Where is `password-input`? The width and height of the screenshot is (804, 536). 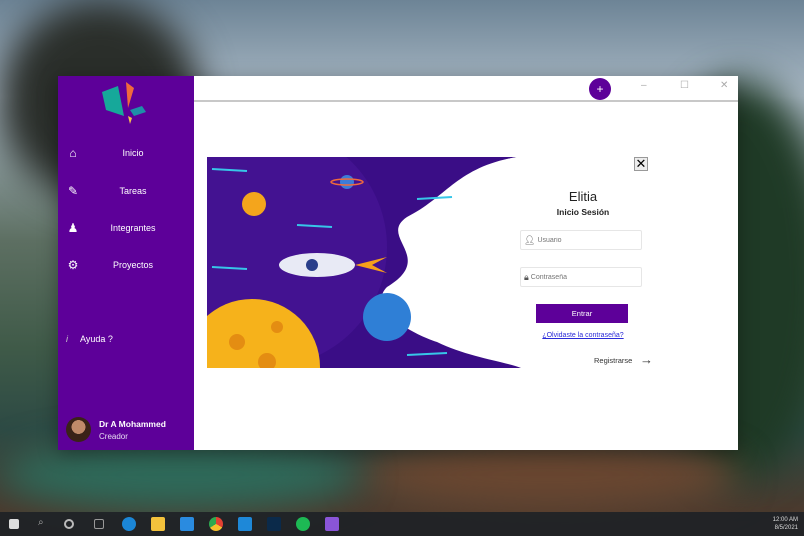
password-input is located at coordinates (580, 277).